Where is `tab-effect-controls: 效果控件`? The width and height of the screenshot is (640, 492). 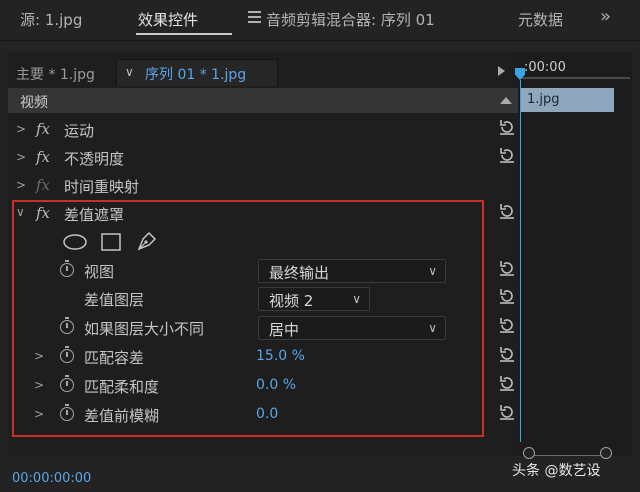
tab-effect-controls: 效果控件 is located at coordinates (168, 19).